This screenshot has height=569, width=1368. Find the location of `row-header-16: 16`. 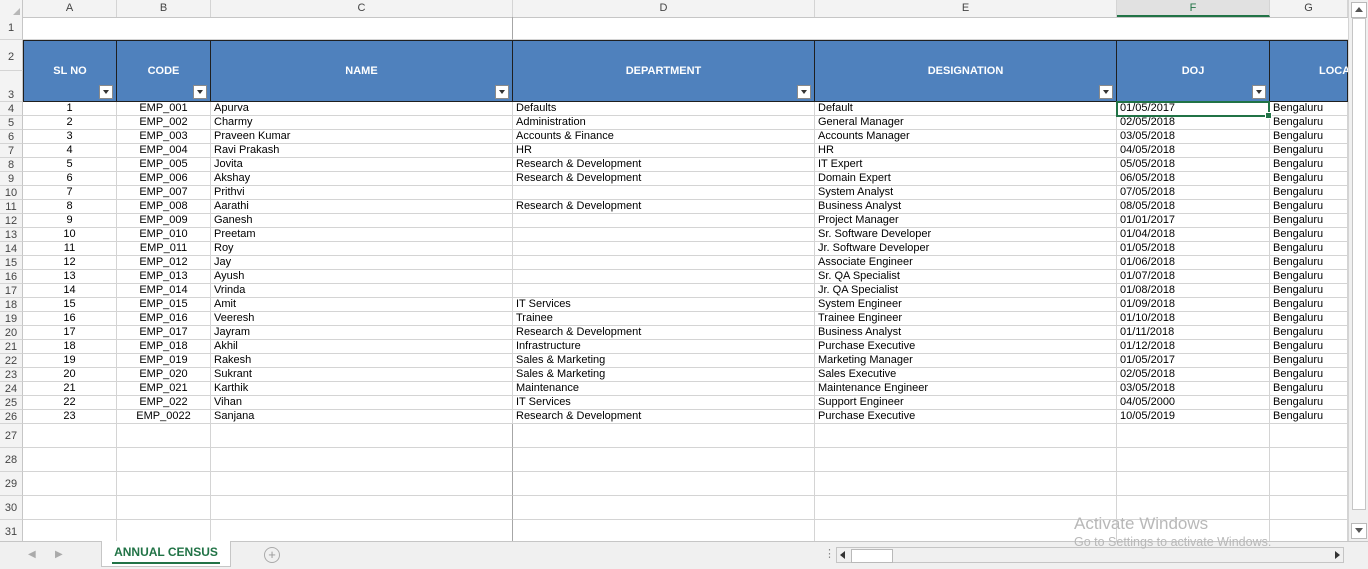

row-header-16: 16 is located at coordinates (11, 277).